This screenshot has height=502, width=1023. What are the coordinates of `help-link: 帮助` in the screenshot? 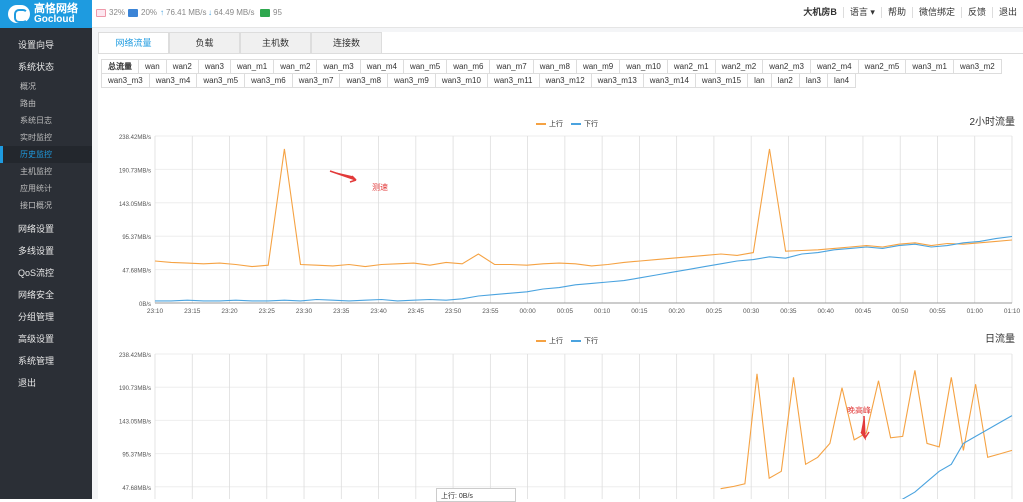 It's located at (896, 12).